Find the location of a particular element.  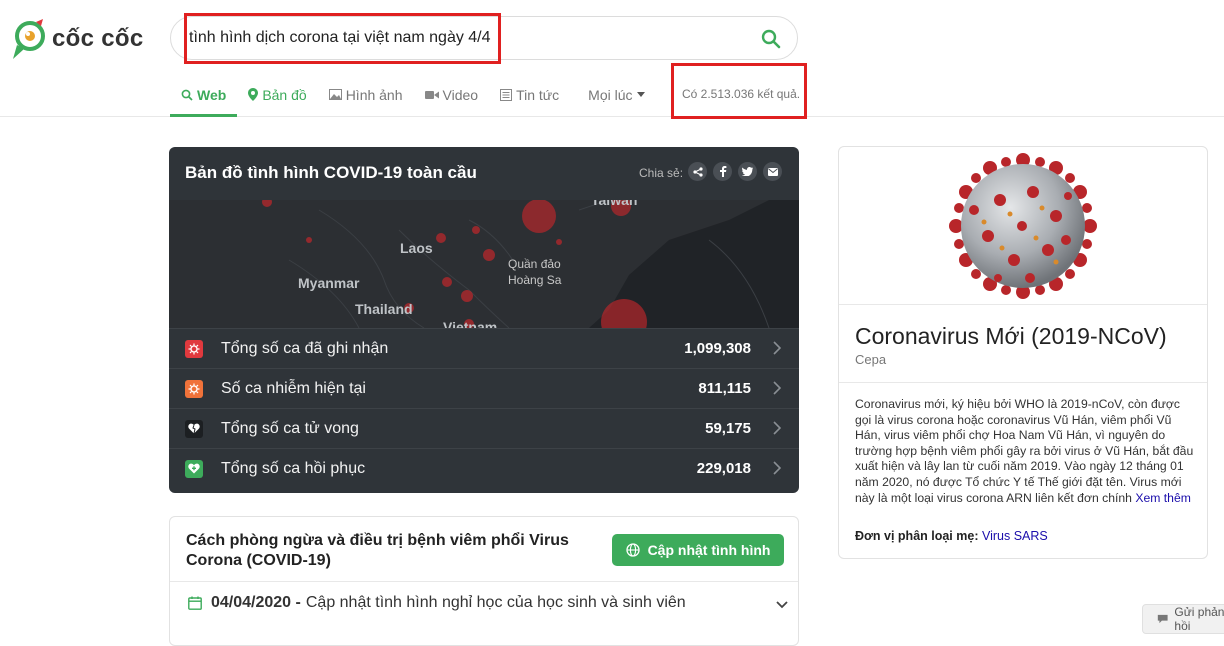

stat-row-active-cases: Số ca nhiễm hiện tại 811,115 is located at coordinates (484, 388).